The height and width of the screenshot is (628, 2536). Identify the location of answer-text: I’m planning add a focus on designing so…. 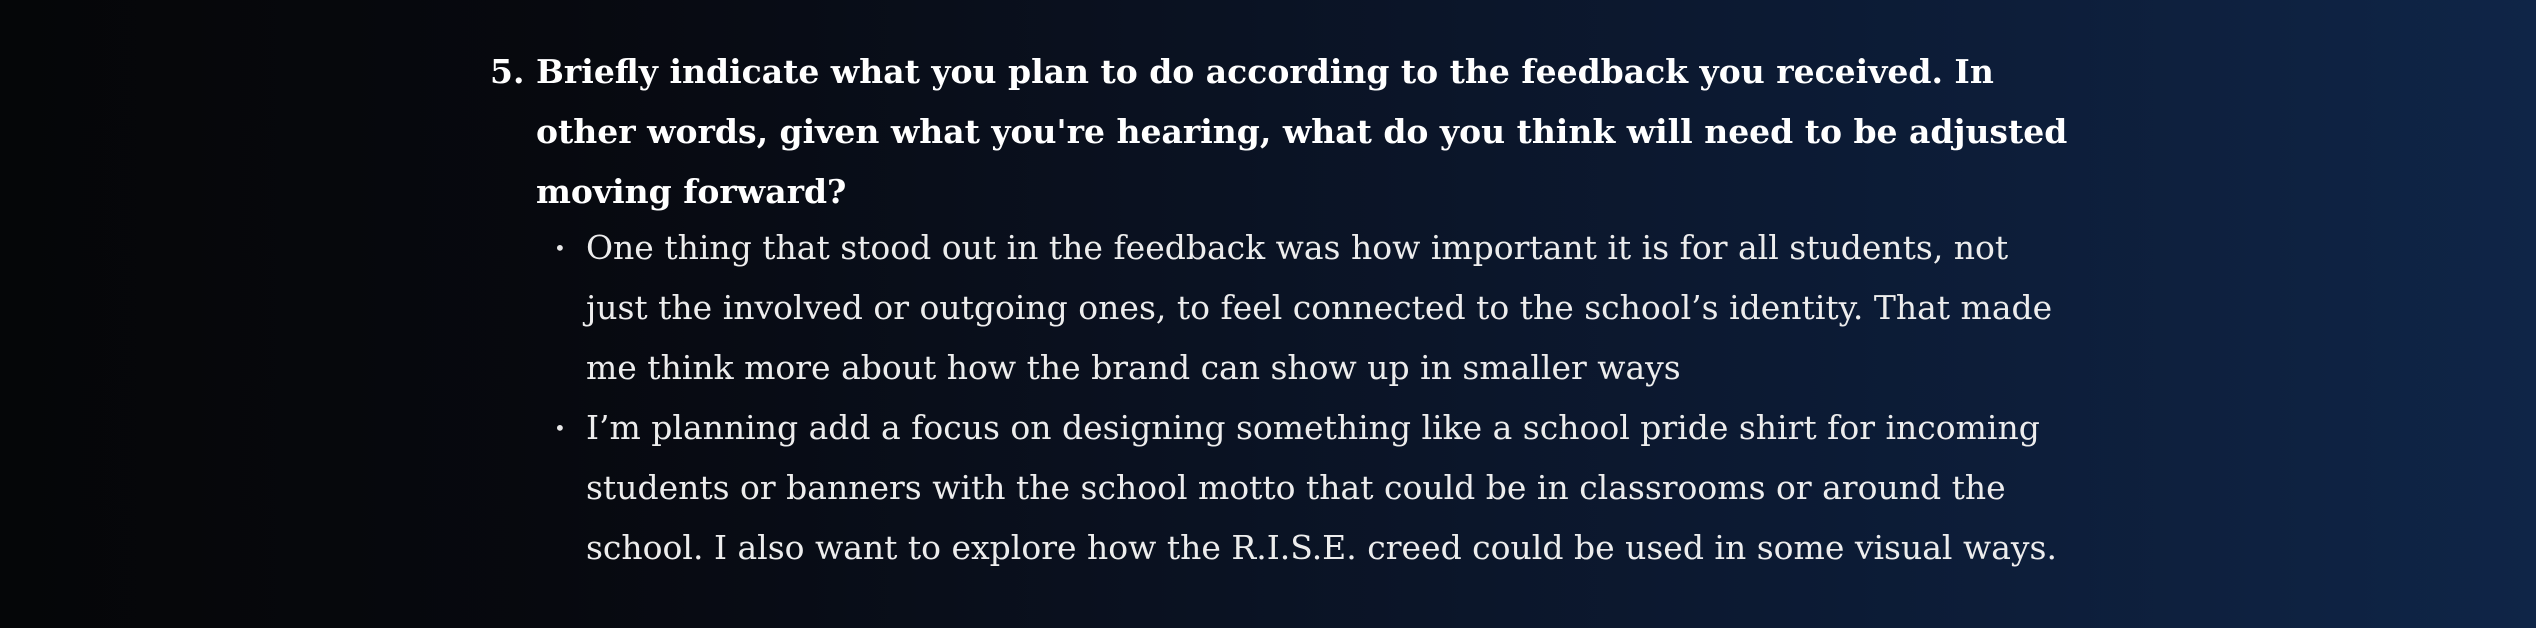
(1321, 487).